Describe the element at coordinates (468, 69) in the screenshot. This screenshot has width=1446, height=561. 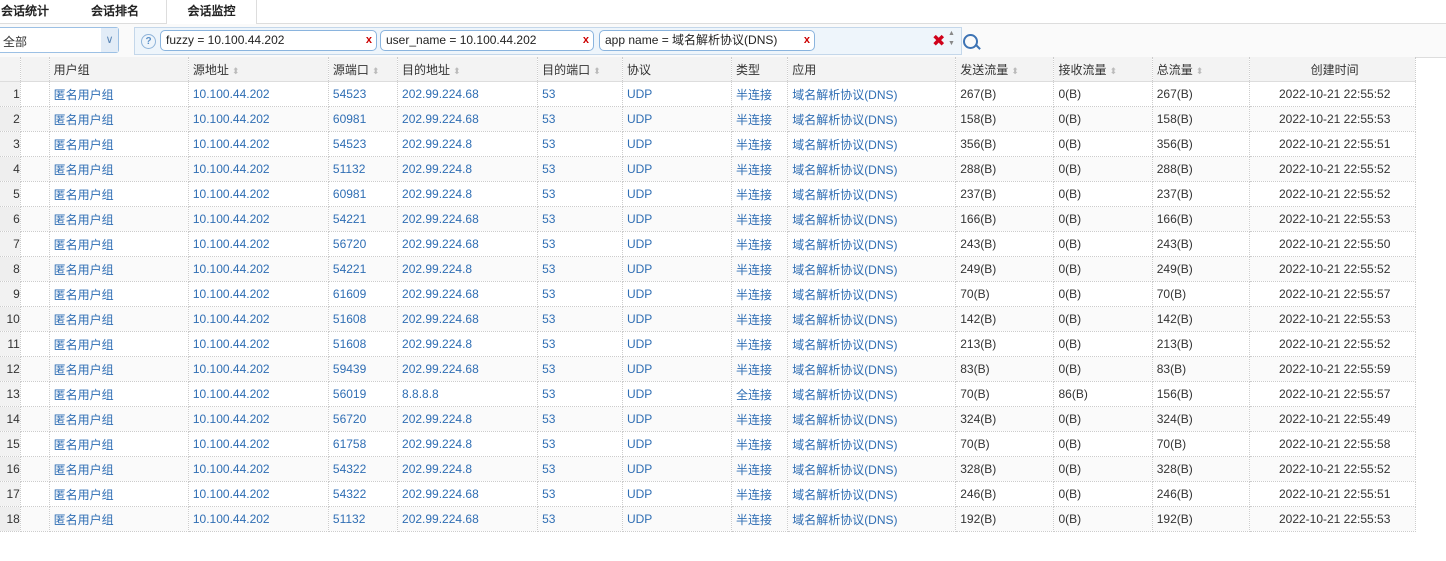
I see `column-header-dst-ip: 目的地址 ⬍` at that location.